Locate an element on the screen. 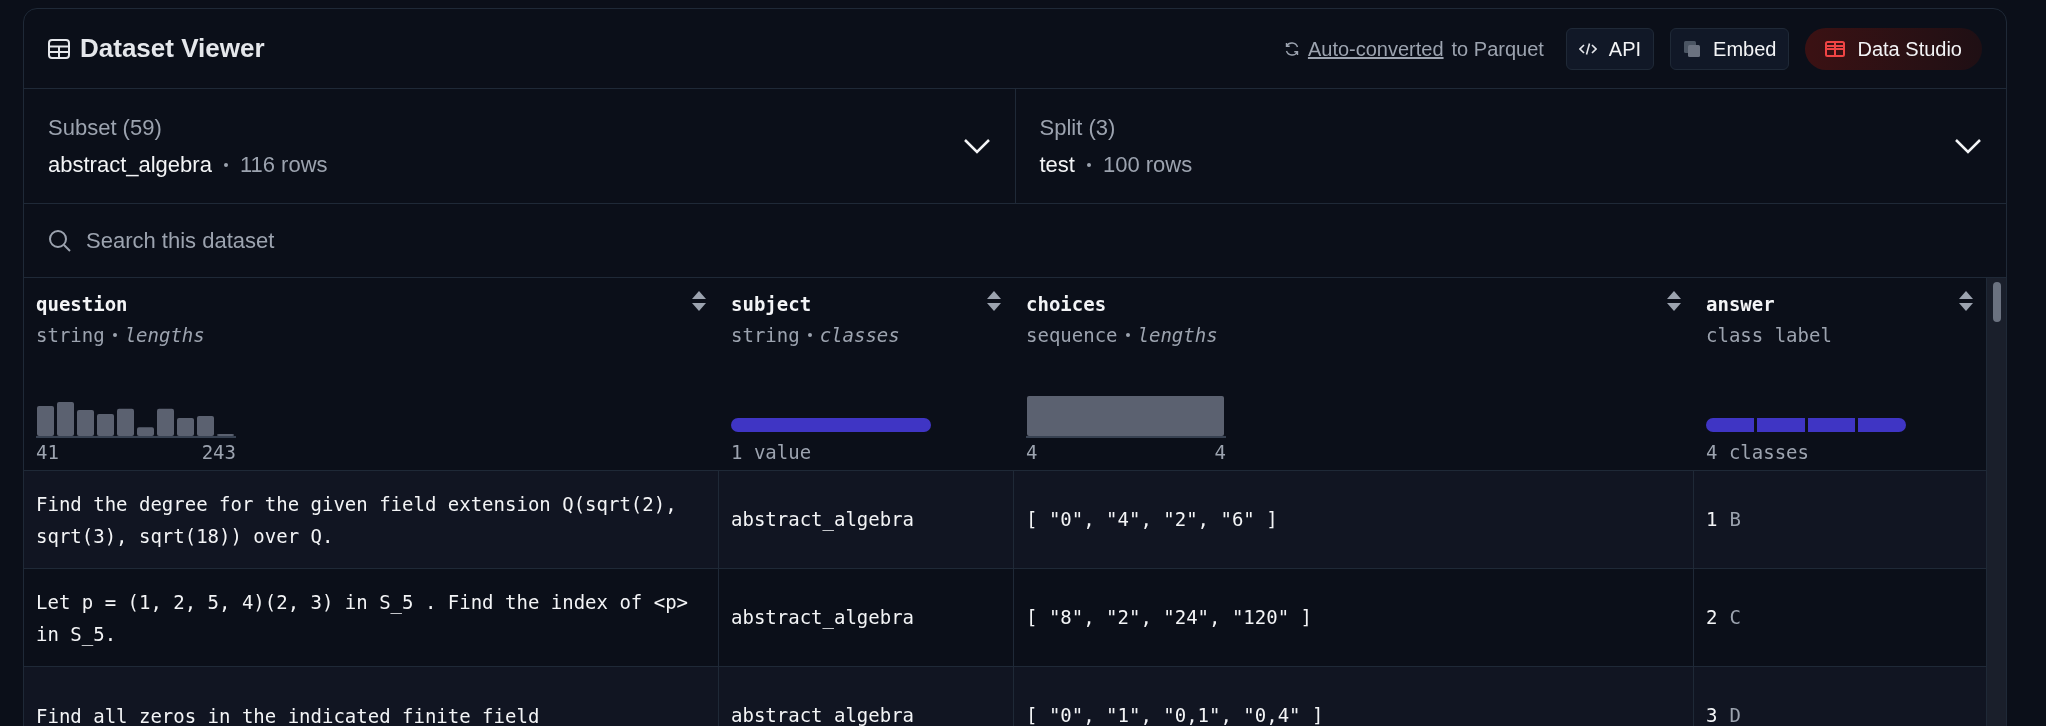 This screenshot has width=2046, height=726. question-cell-text: Find the degree for the given field extension Q(sqrt(2), sqrt(3), sqrt(18)) over Q. is located at coordinates (357, 520).